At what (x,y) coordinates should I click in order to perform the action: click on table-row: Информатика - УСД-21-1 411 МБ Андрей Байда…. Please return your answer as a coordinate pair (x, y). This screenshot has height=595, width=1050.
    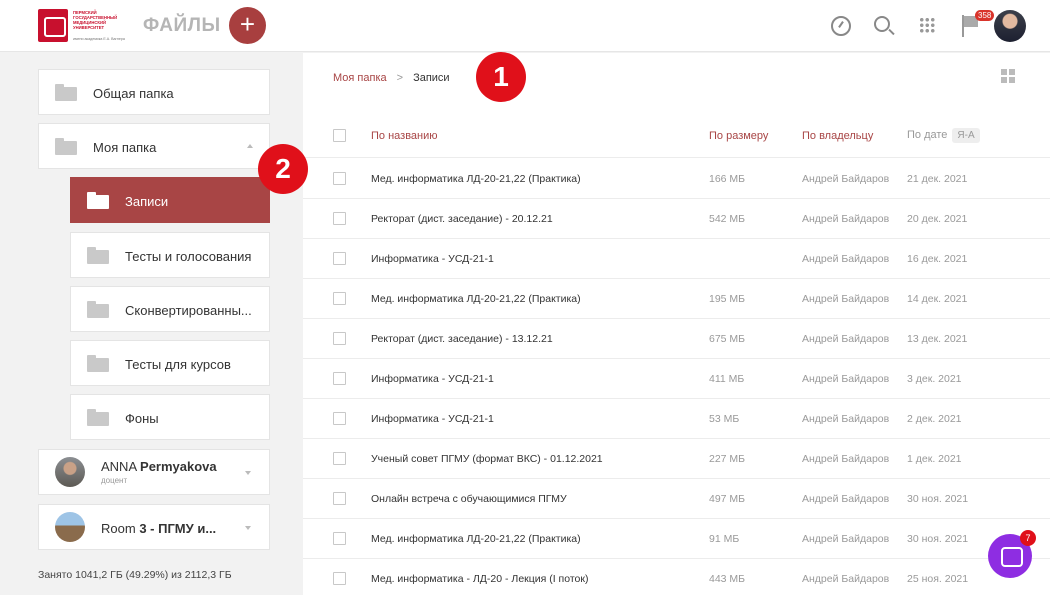
    Looking at the image, I should click on (676, 379).